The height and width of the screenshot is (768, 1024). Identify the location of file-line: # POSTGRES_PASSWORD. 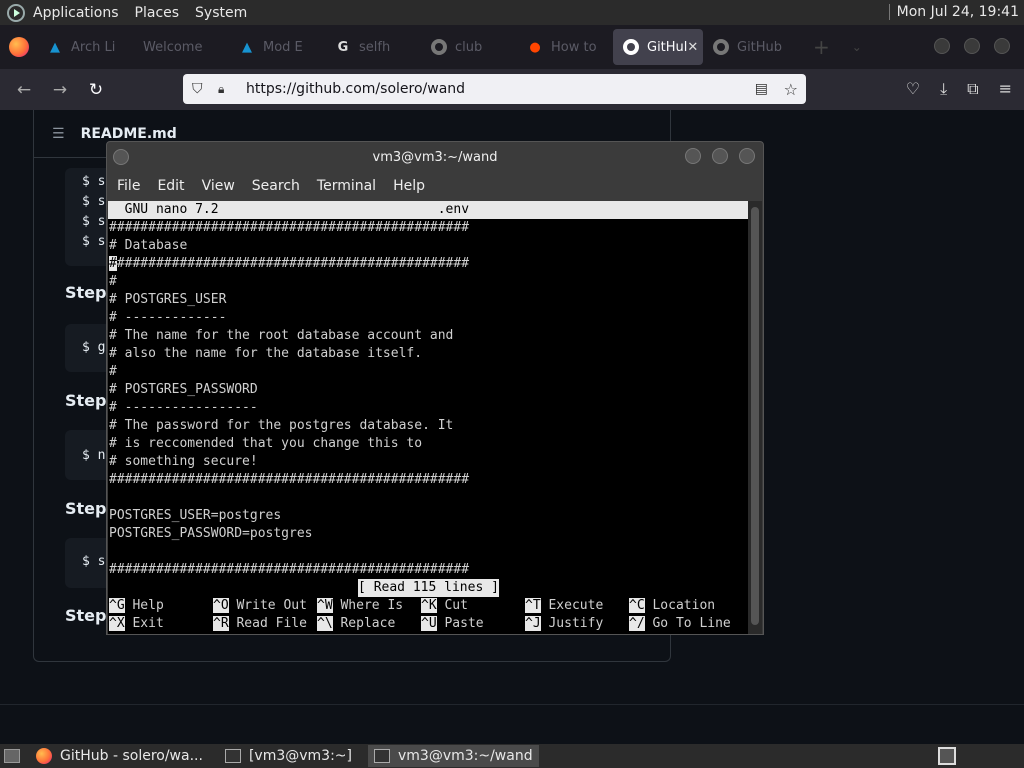
(183, 389).